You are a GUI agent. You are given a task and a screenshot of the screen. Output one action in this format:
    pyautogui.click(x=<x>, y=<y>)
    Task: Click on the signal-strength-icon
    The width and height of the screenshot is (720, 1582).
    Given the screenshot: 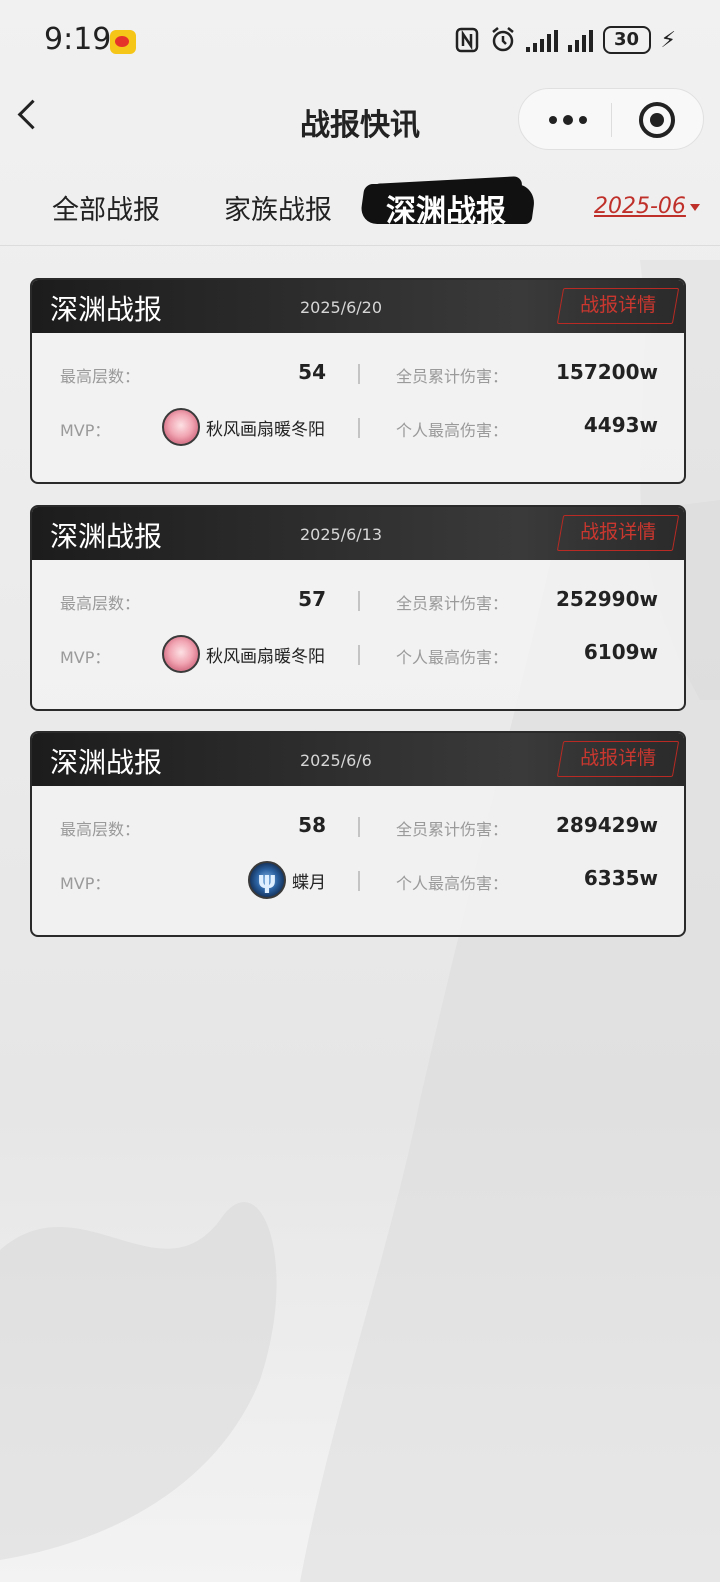 What is the action you would take?
    pyautogui.click(x=541, y=40)
    